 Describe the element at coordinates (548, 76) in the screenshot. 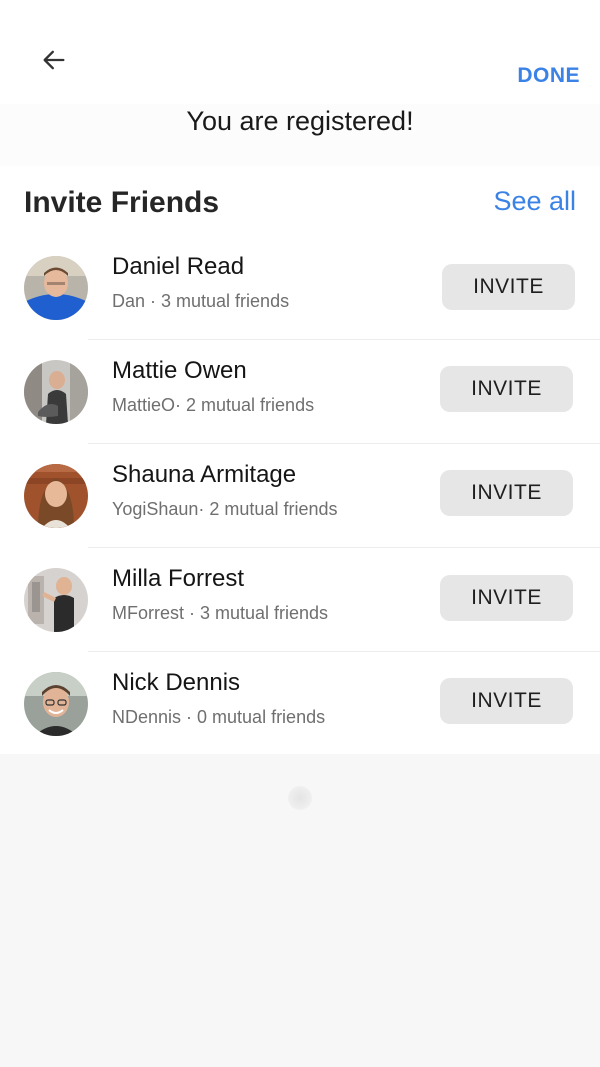

I see `done-button: DONE` at that location.